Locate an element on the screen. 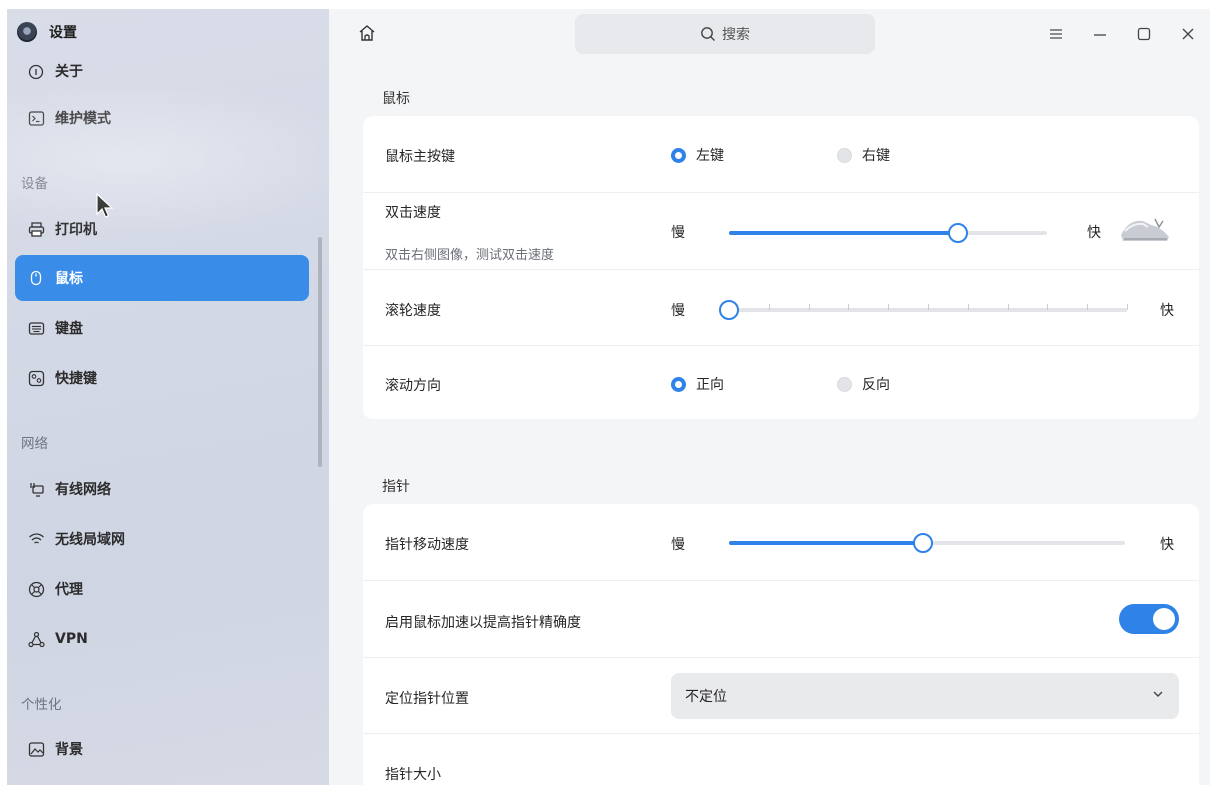  double-click-hint: 双击右侧图像，测试双击速度 is located at coordinates (470, 255).